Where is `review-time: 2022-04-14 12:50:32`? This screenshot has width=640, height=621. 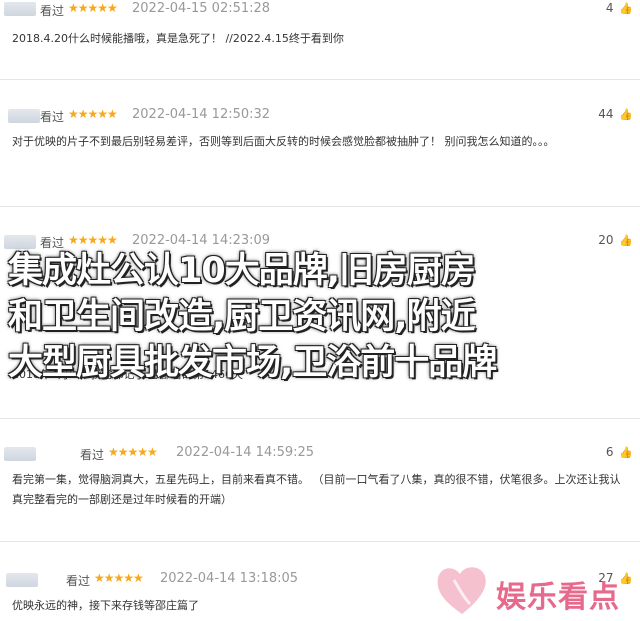
review-time: 2022-04-14 12:50:32 is located at coordinates (201, 114).